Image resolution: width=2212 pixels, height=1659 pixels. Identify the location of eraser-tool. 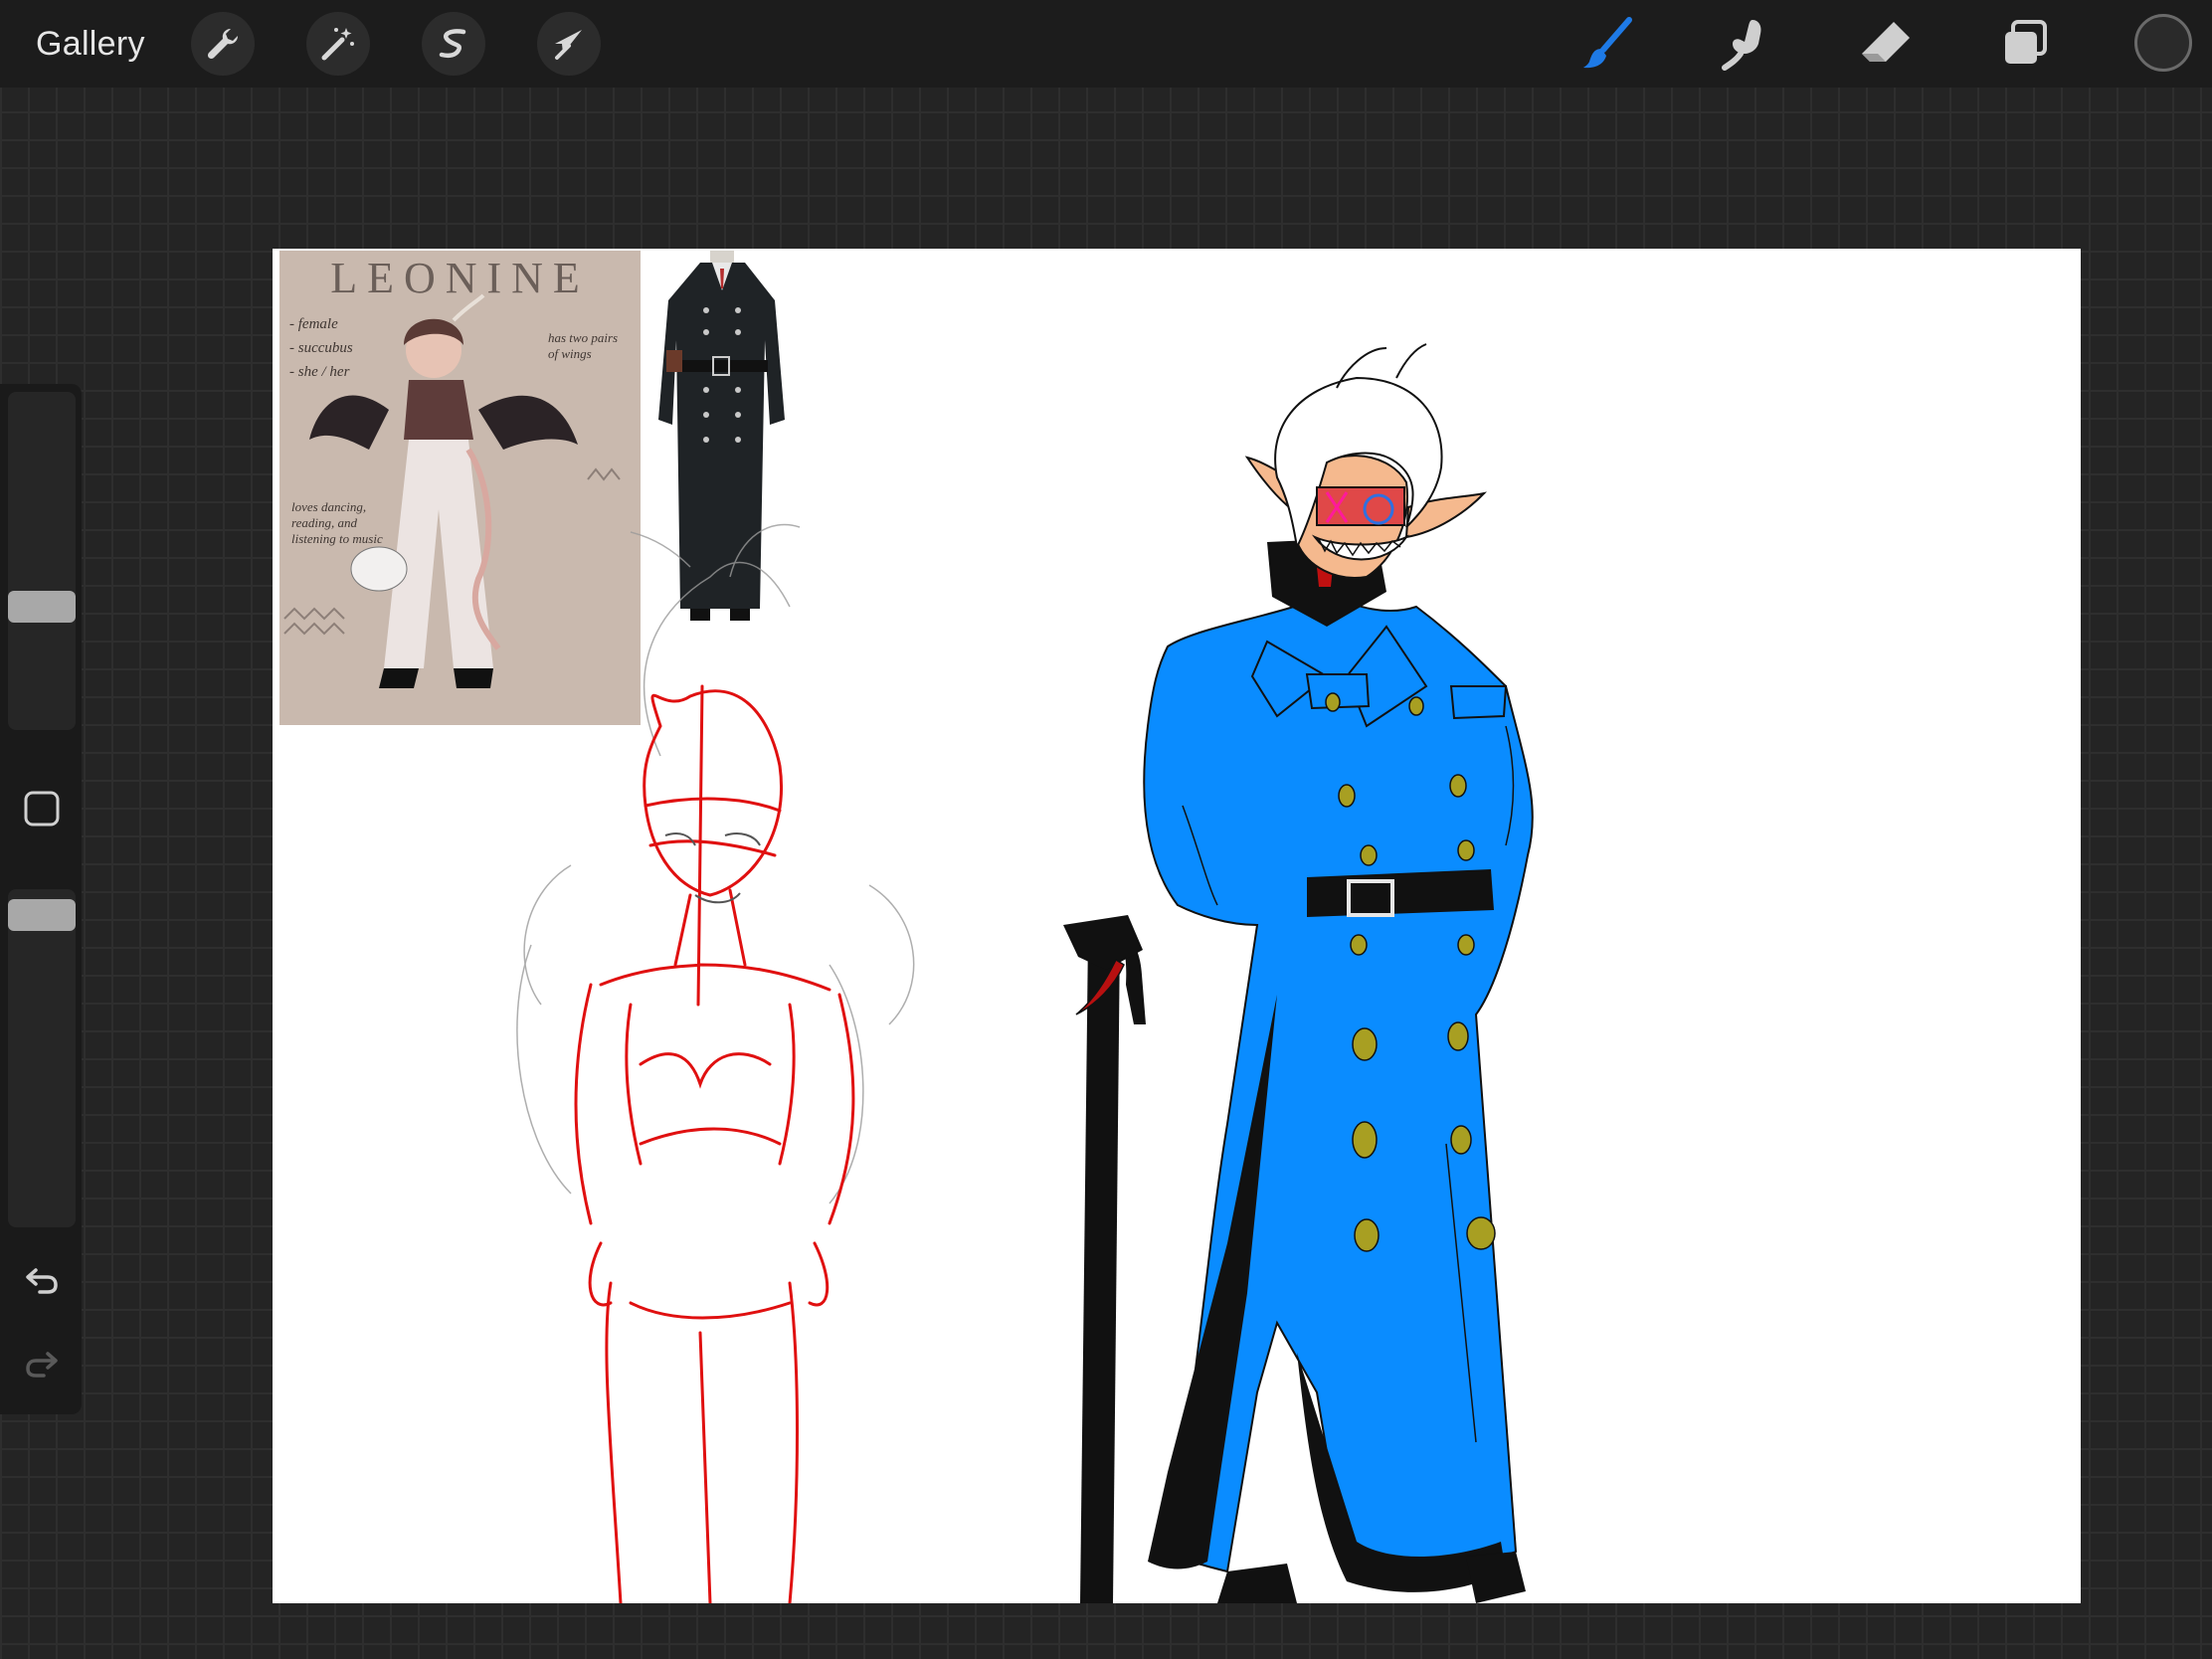
(1886, 44).